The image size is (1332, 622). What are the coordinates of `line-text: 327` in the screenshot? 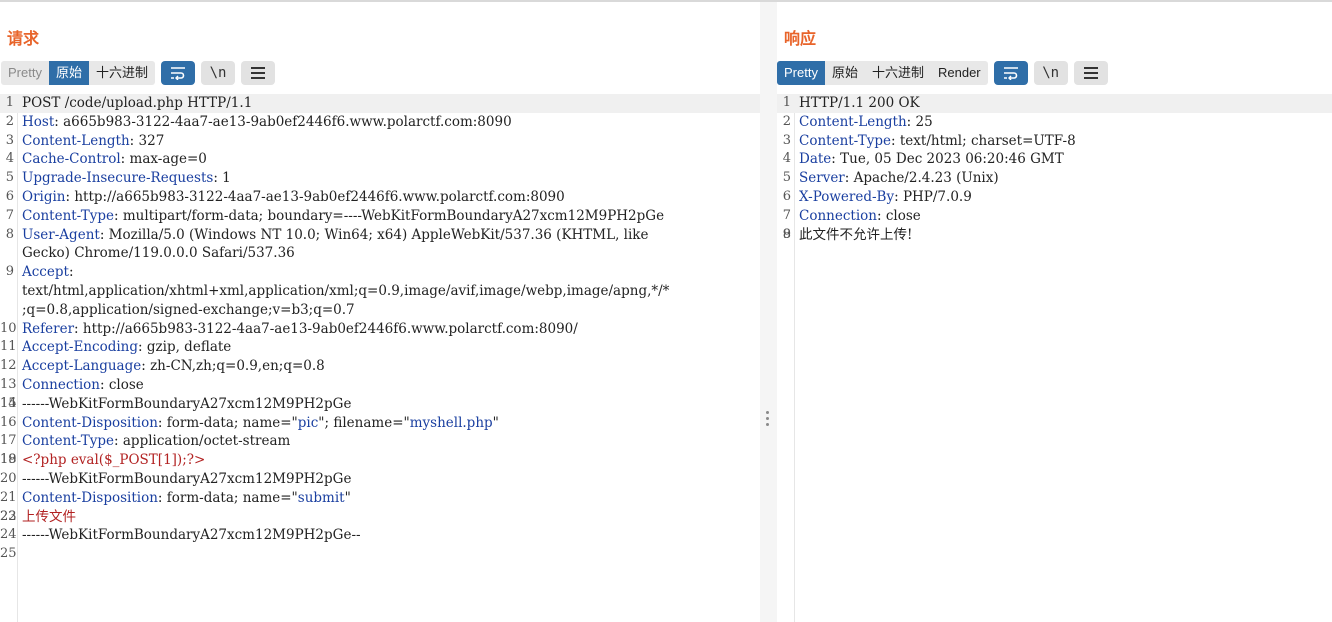 It's located at (149, 140).